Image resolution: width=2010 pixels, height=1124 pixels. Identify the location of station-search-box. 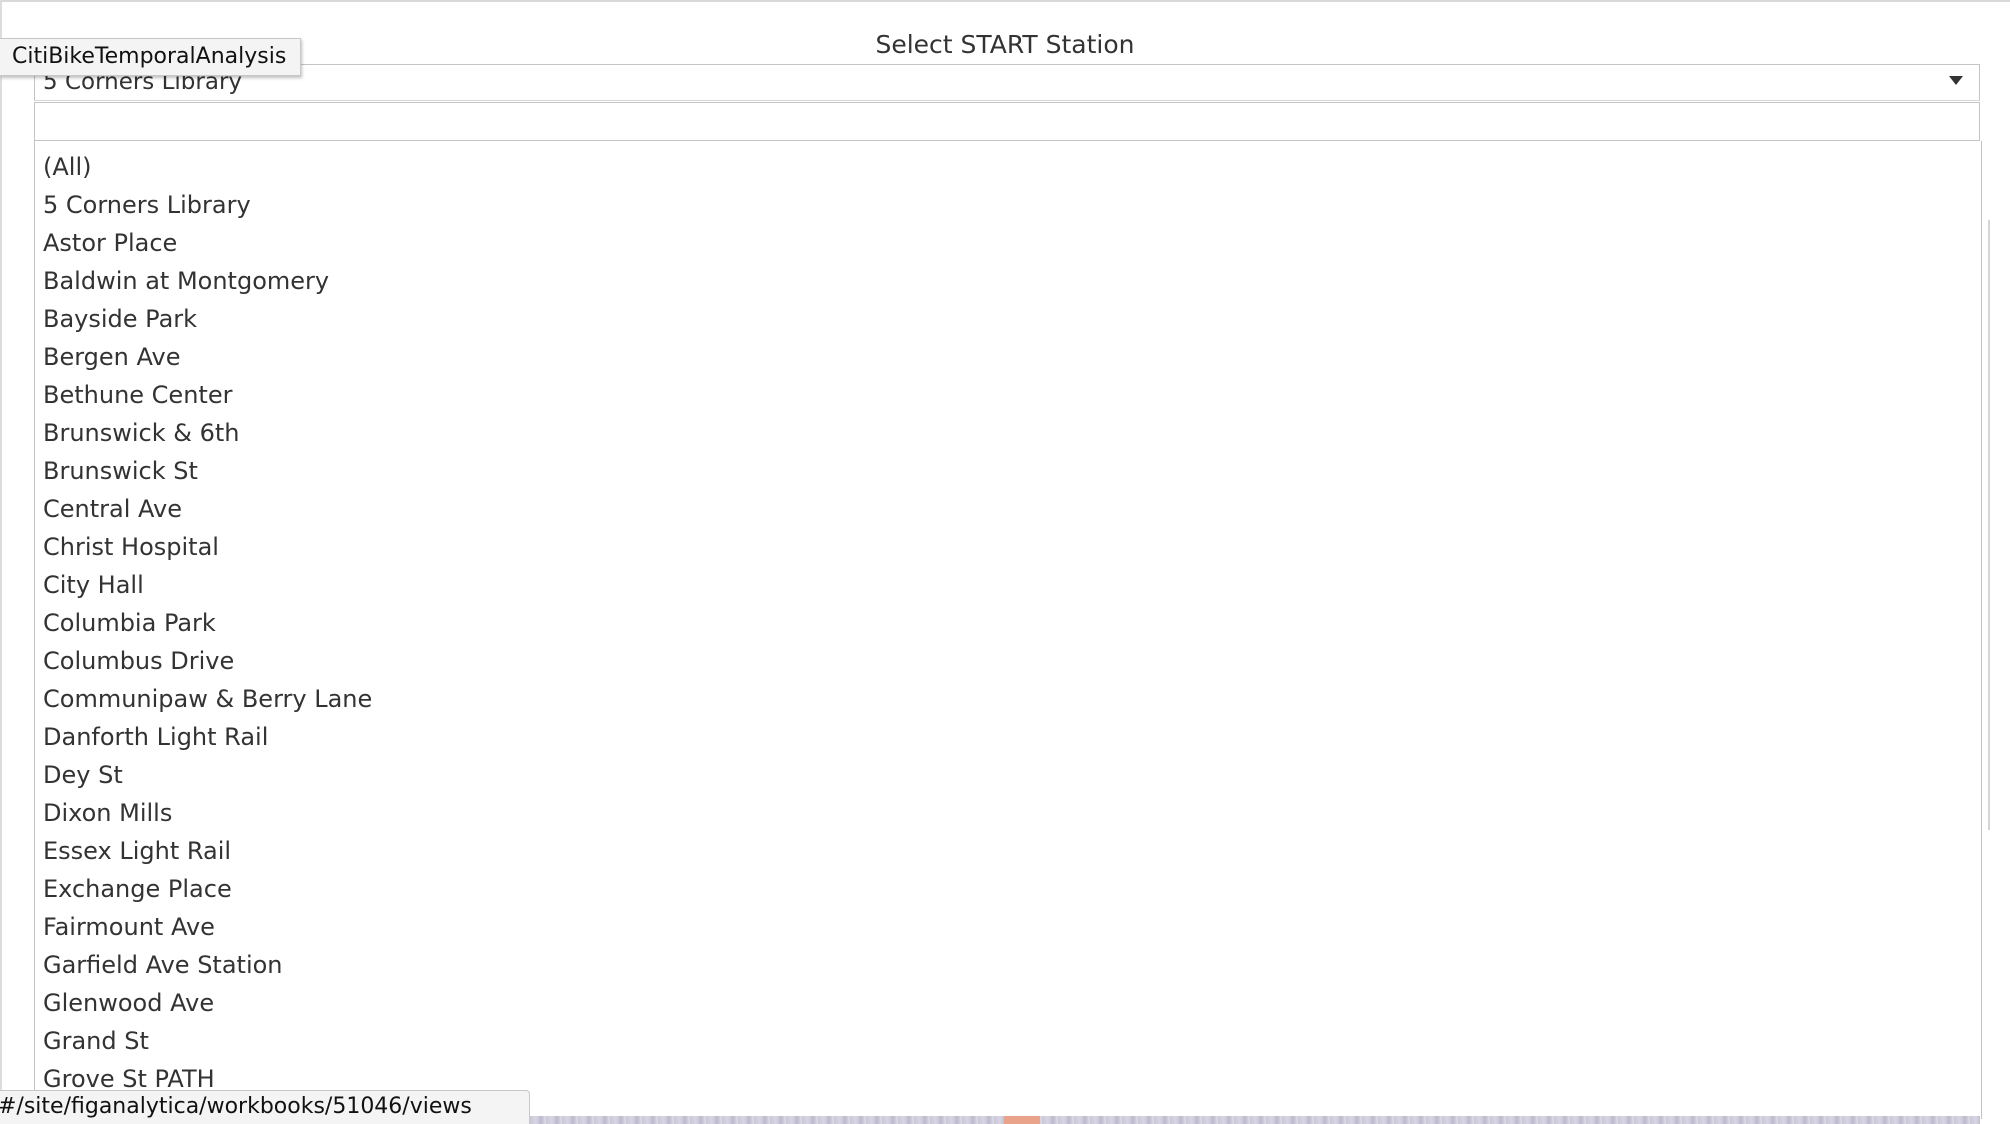
(1007, 121).